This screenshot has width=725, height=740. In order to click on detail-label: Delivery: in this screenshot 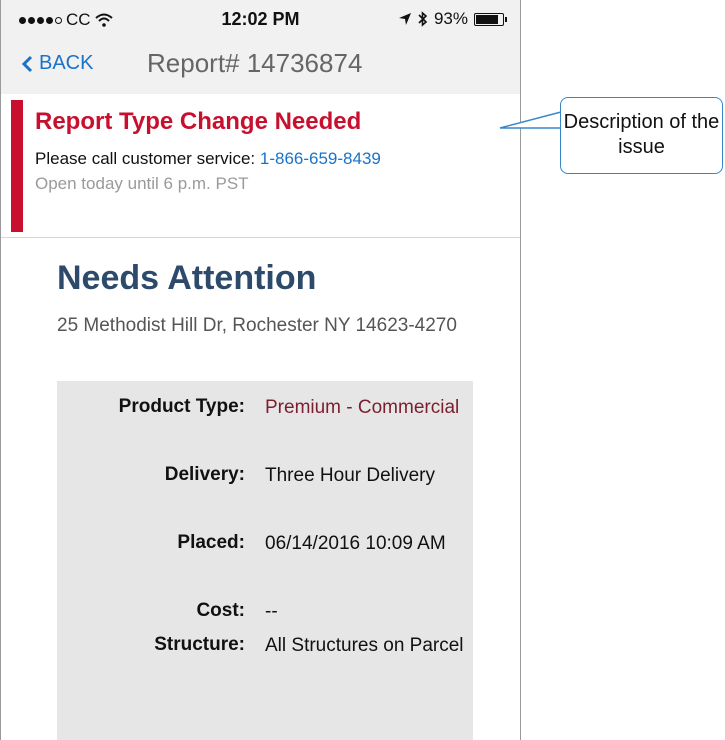, I will do `click(204, 474)`.